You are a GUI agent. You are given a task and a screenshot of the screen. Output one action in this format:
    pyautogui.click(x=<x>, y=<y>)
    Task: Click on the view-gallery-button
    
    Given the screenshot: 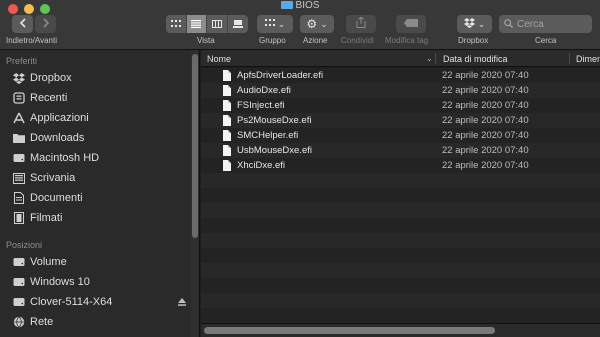 What is the action you would take?
    pyautogui.click(x=238, y=24)
    